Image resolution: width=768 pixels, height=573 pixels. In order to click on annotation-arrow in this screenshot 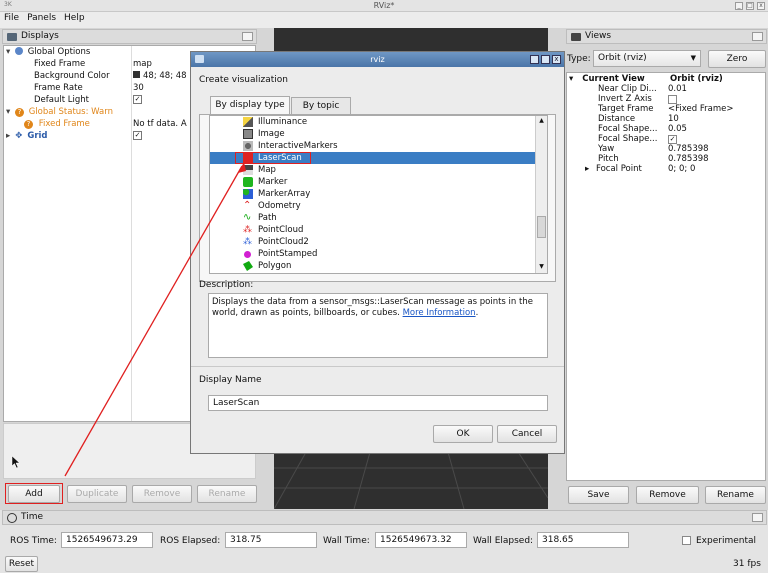, I will do `click(155, 319)`.